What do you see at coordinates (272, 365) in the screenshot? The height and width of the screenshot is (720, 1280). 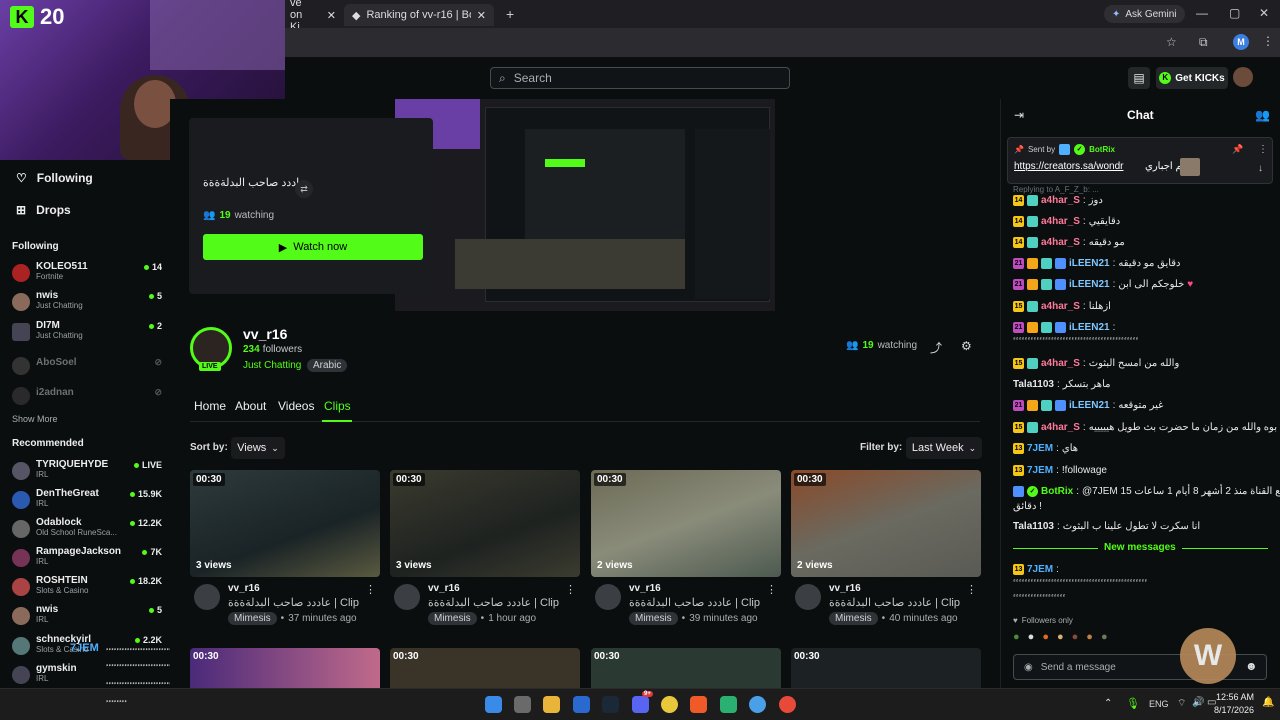 I see `channel-category-link: Just Chatting` at bounding box center [272, 365].